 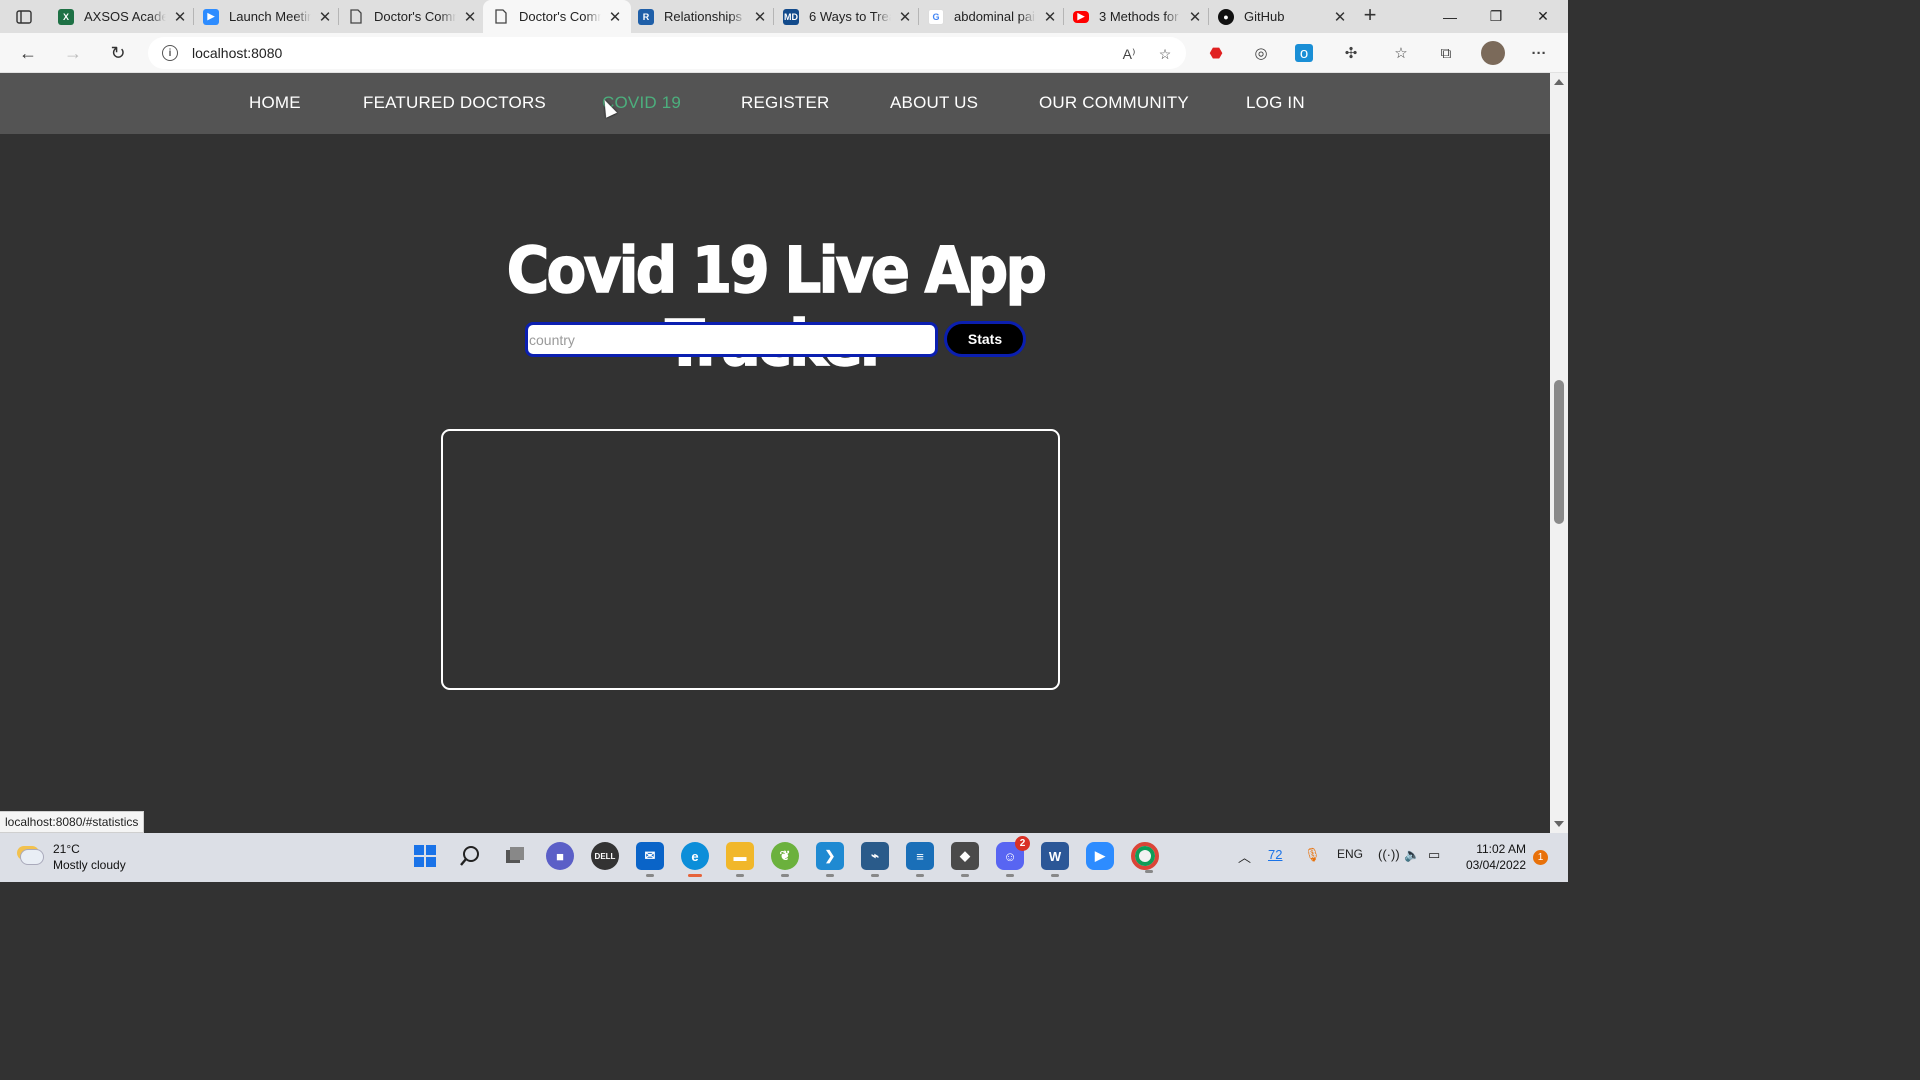 I want to click on tab-title: 6 Ways to Treat, so click(x=850, y=16).